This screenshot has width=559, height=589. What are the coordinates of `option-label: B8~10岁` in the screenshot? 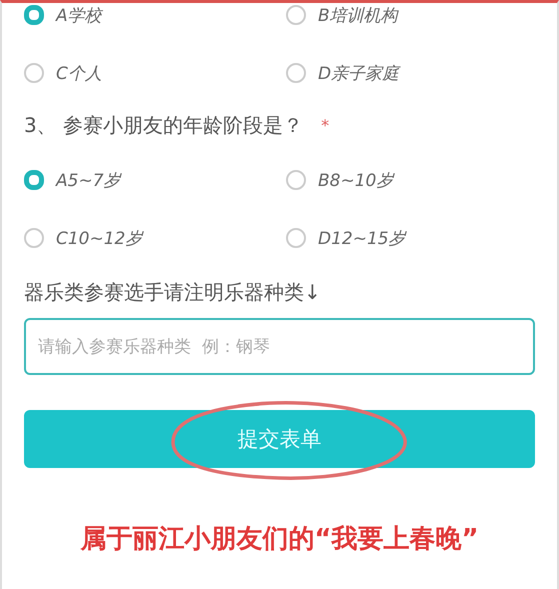 It's located at (356, 181).